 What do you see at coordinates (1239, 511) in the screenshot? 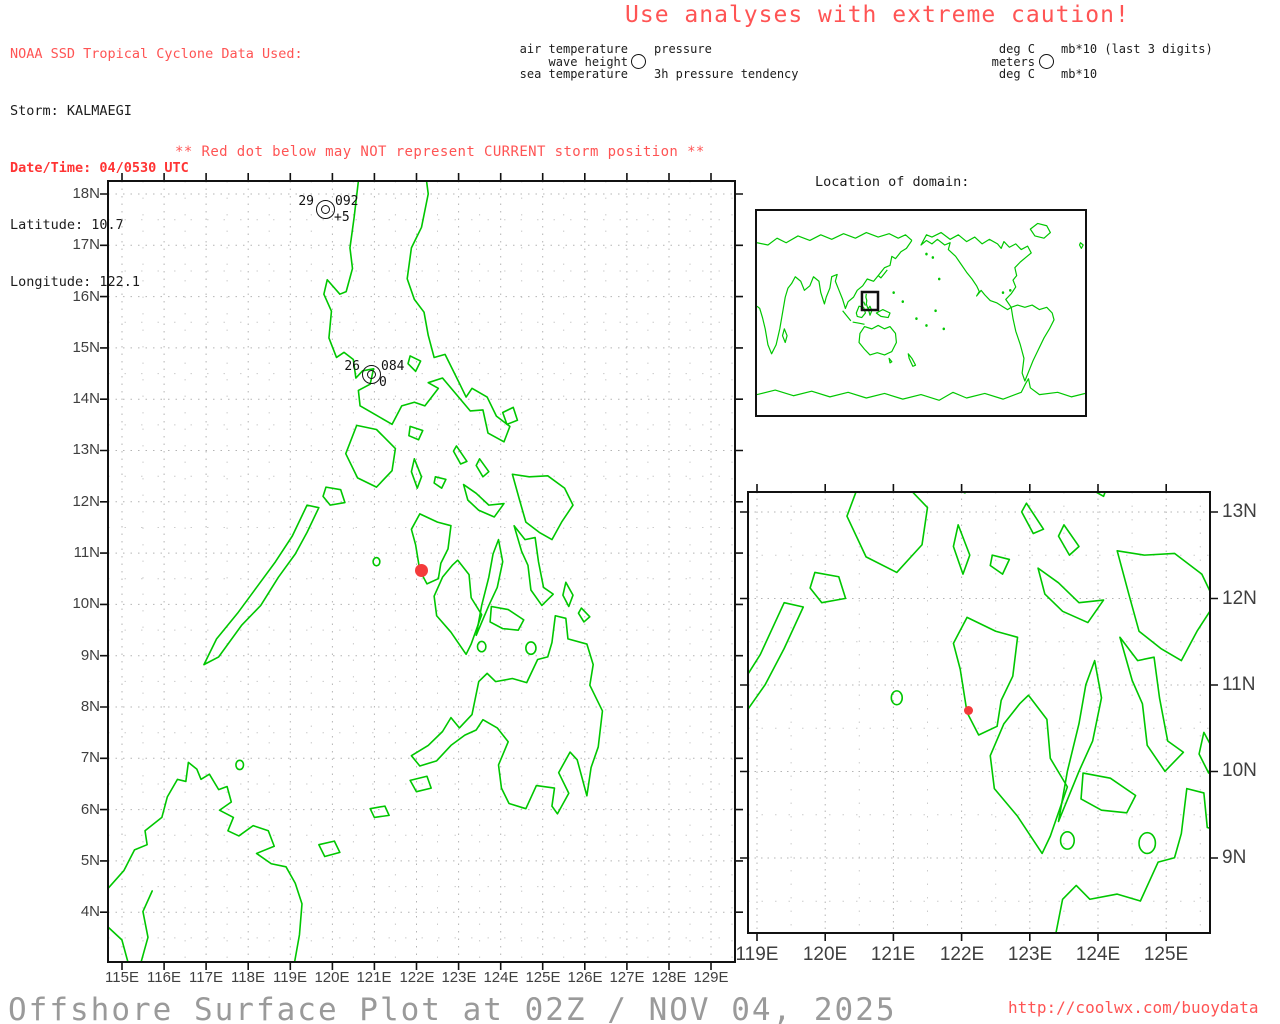
I see `zoom-lat-label: 13N` at bounding box center [1239, 511].